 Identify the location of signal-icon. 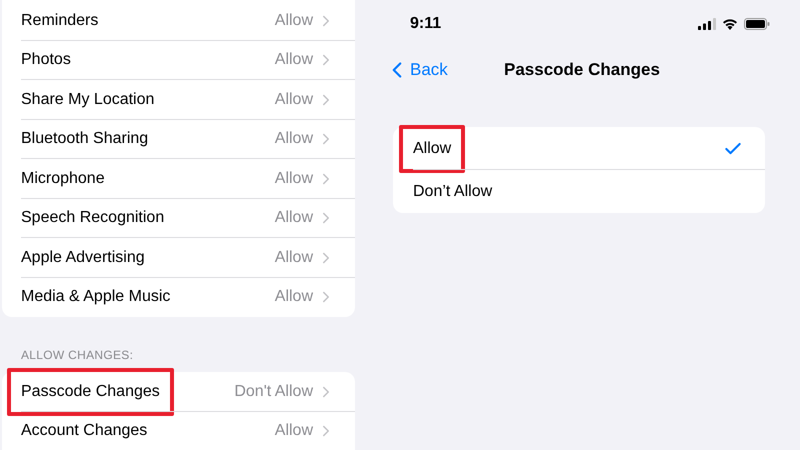
(707, 24).